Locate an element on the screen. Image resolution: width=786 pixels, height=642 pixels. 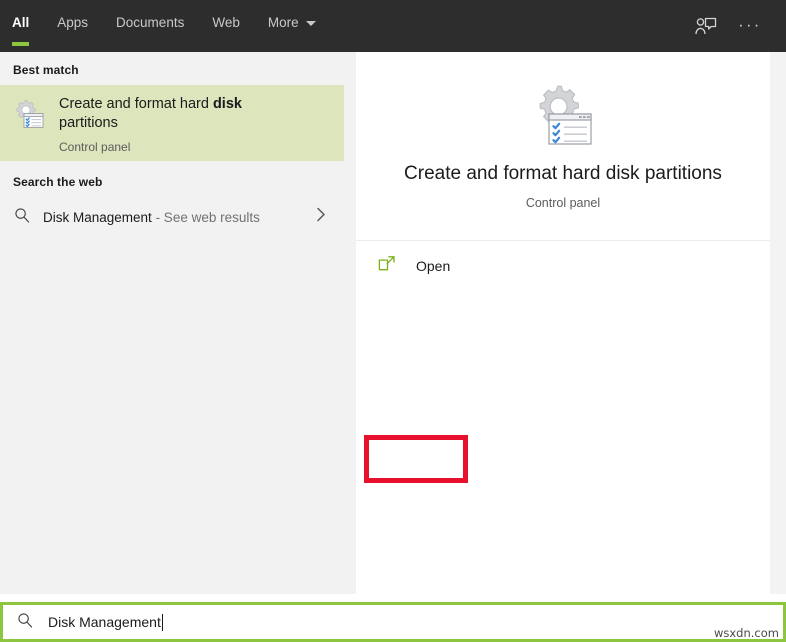
tab-all-label: All is located at coordinates (21, 23).